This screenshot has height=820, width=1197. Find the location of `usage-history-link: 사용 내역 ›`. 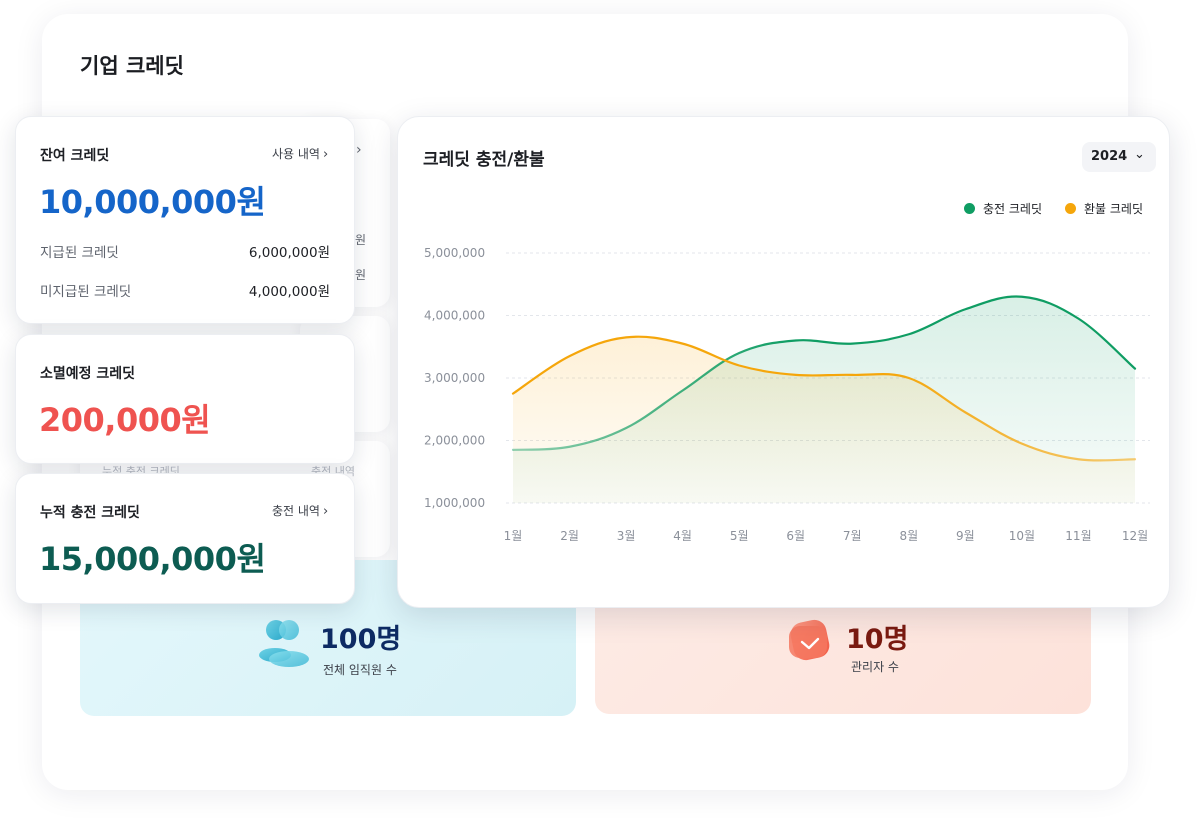

usage-history-link: 사용 내역 › is located at coordinates (300, 153).